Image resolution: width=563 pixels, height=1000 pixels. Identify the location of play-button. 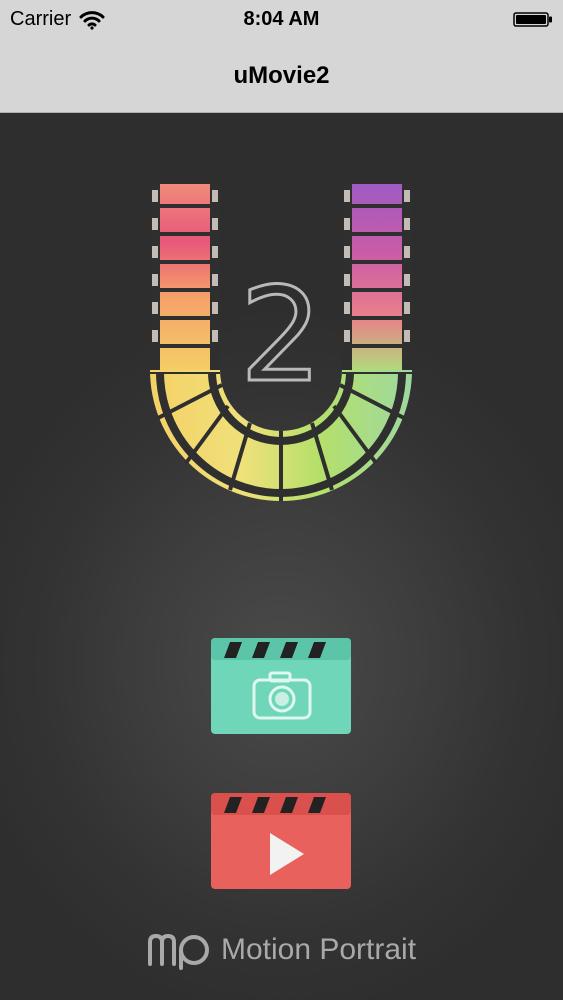
(281, 840).